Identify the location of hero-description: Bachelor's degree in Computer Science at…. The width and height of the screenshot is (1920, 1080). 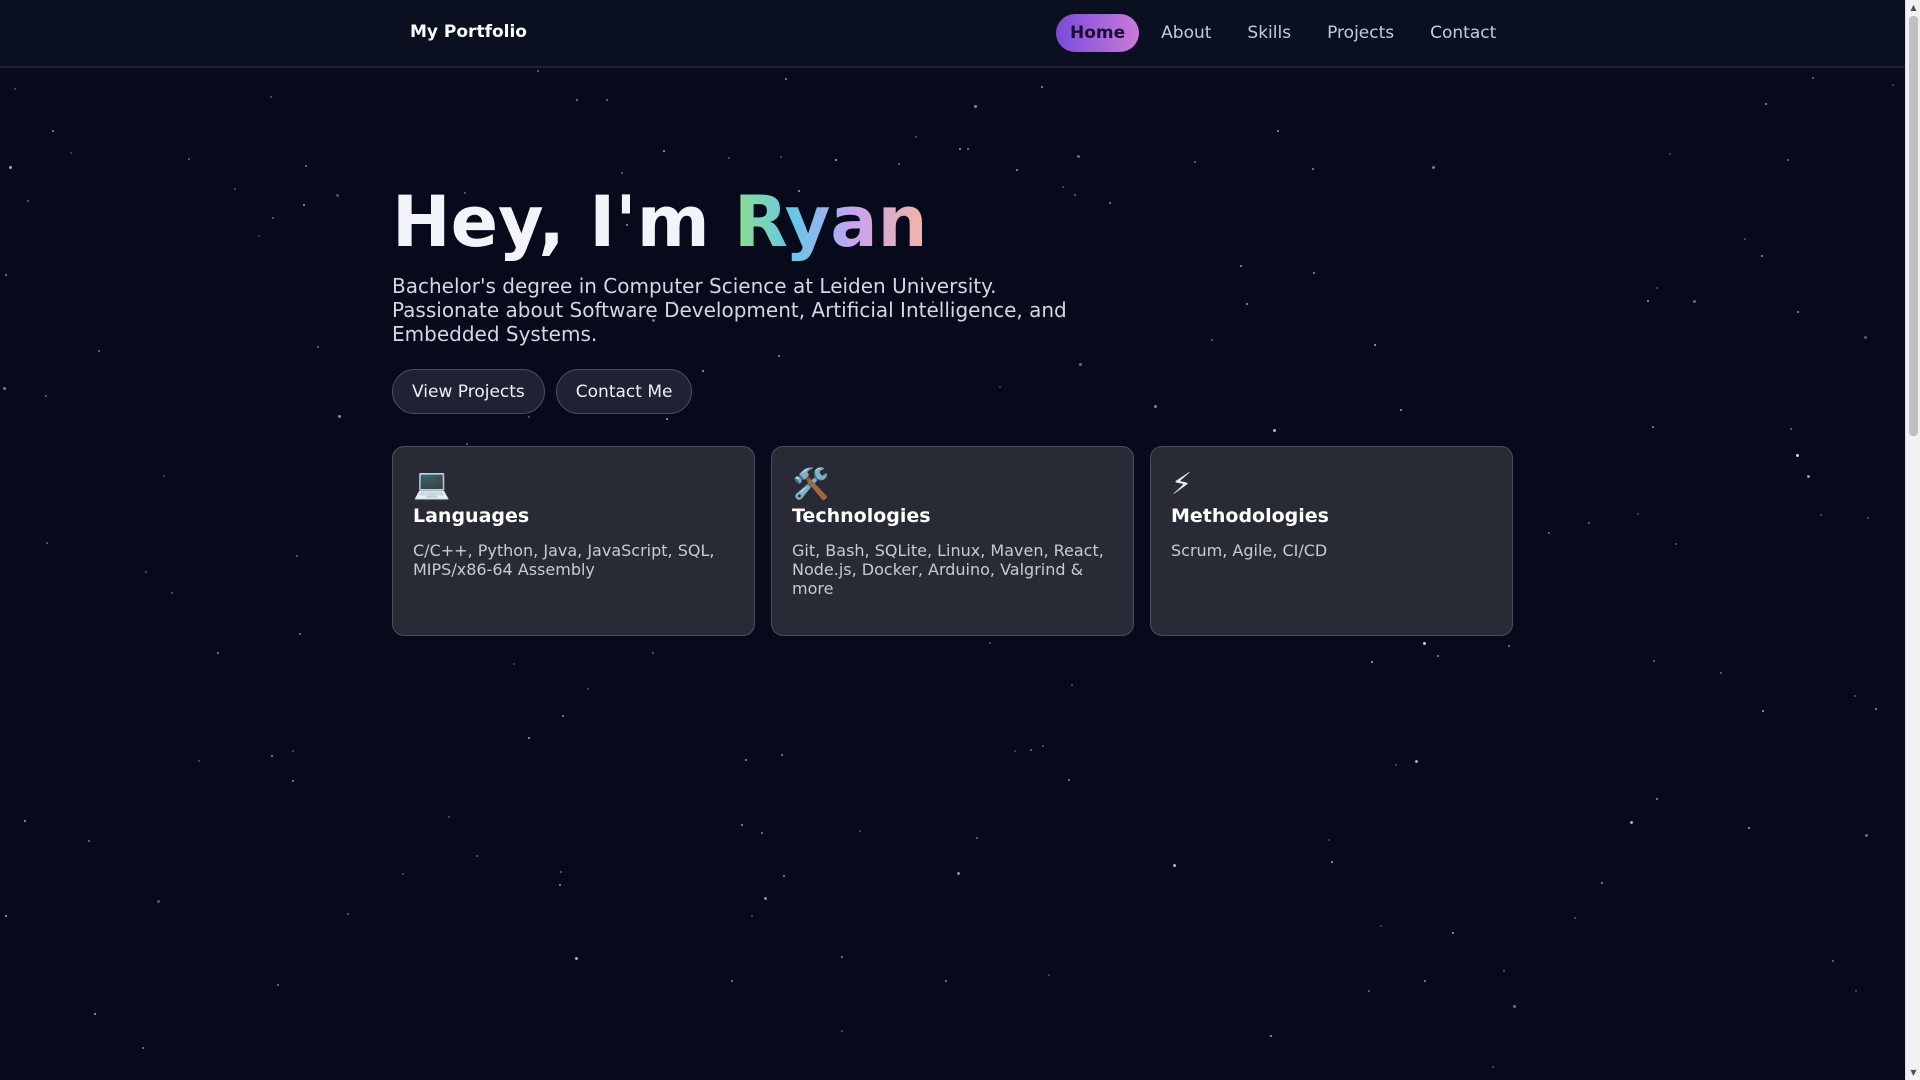
(729, 310).